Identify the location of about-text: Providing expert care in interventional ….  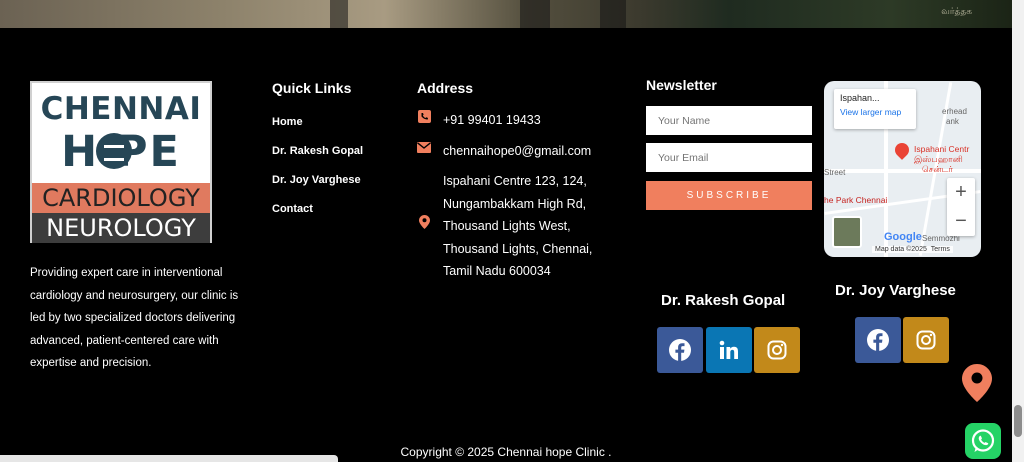
(134, 318).